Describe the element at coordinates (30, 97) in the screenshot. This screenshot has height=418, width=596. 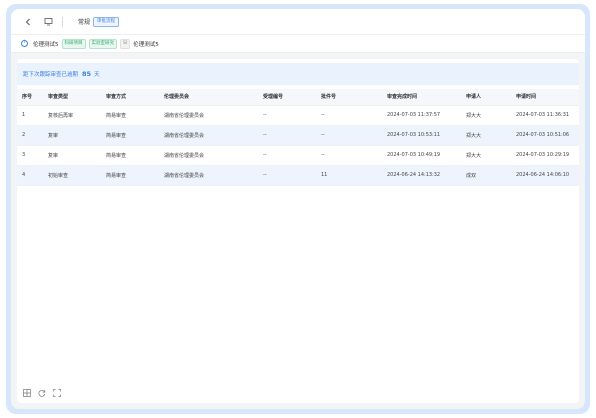
I see `column-header: 序号` at that location.